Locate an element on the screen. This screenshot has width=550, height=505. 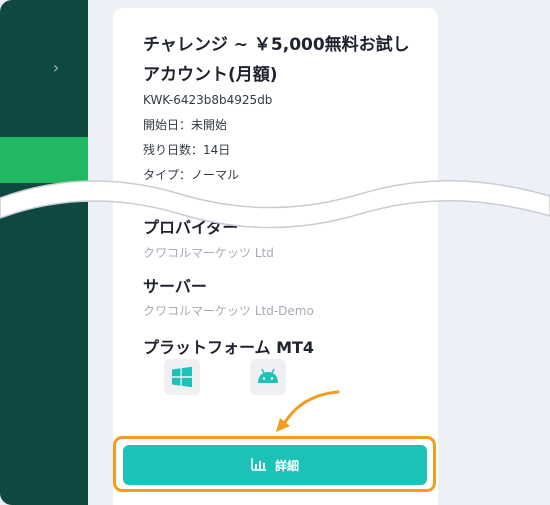
account-id: KWK-6423b8b4925db is located at coordinates (208, 100).